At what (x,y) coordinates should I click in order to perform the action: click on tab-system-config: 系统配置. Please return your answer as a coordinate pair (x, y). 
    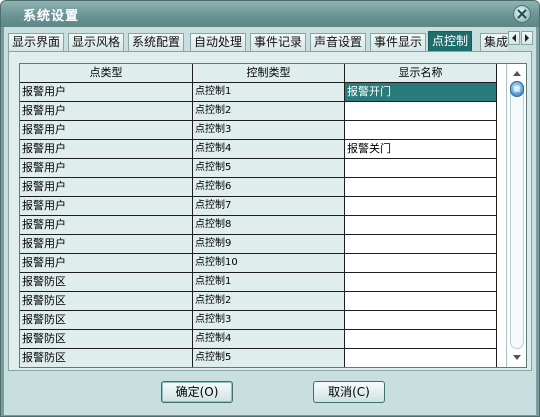
    Looking at the image, I should click on (156, 42).